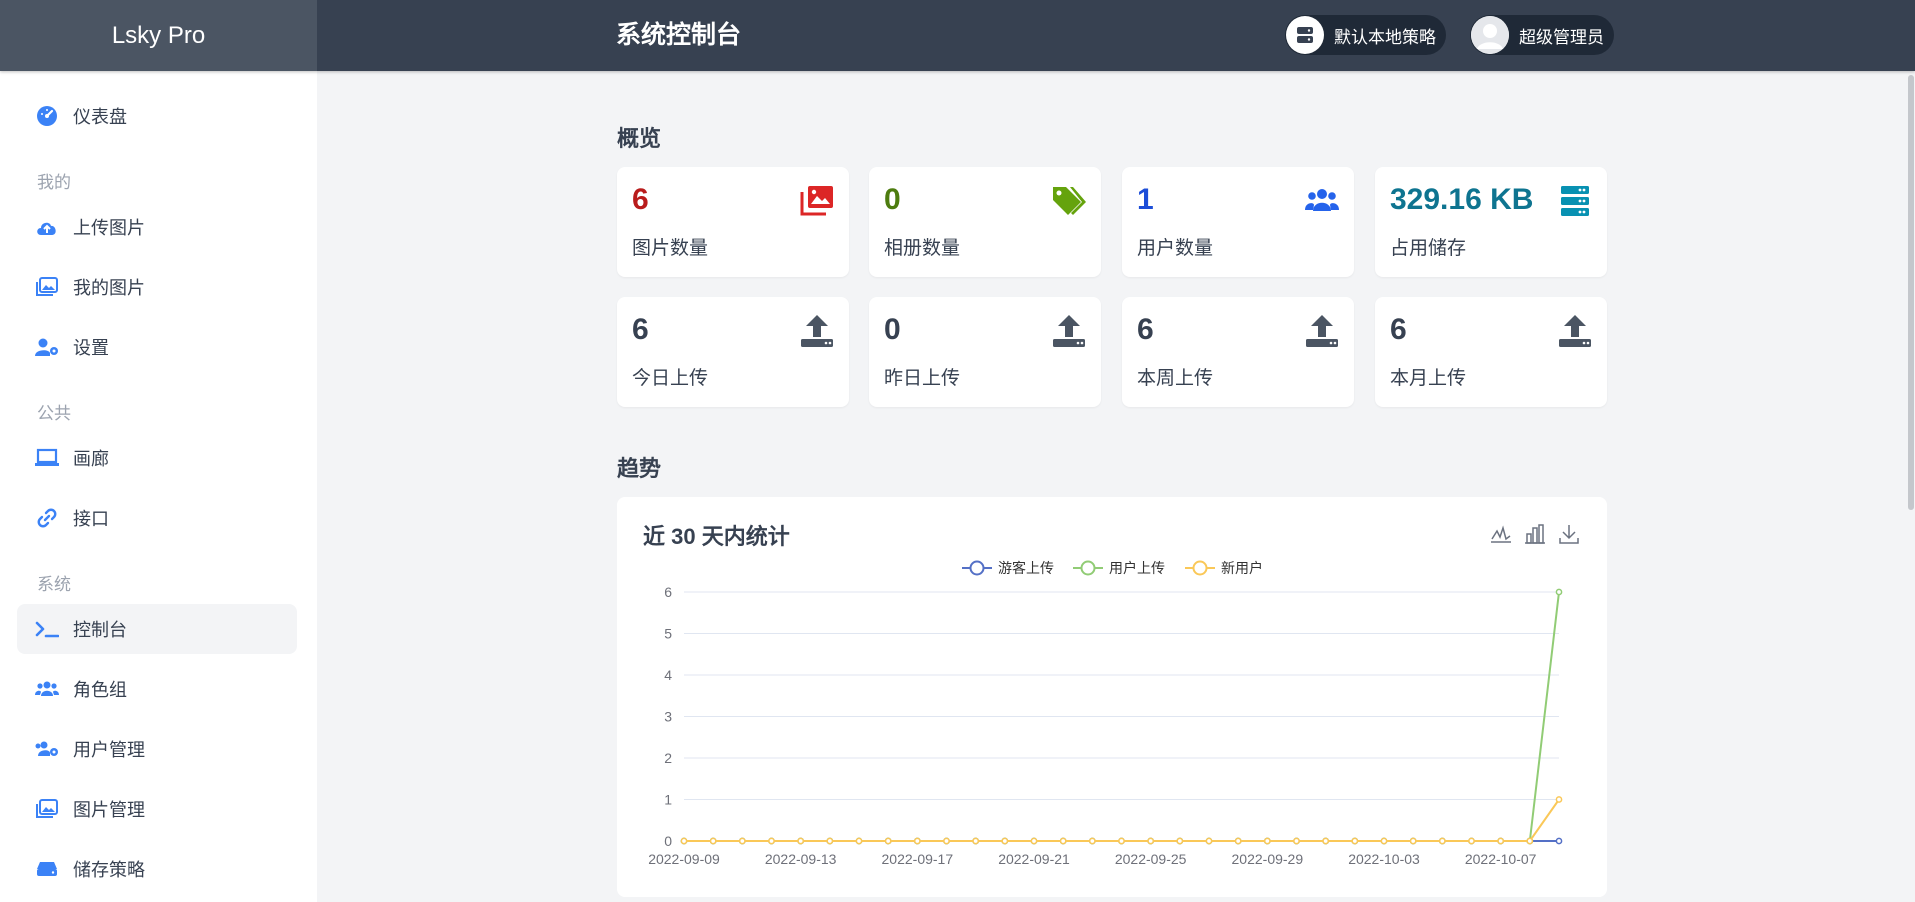 The width and height of the screenshot is (1915, 902). What do you see at coordinates (1137, 568) in the screenshot?
I see `legend-label: 用户上传` at bounding box center [1137, 568].